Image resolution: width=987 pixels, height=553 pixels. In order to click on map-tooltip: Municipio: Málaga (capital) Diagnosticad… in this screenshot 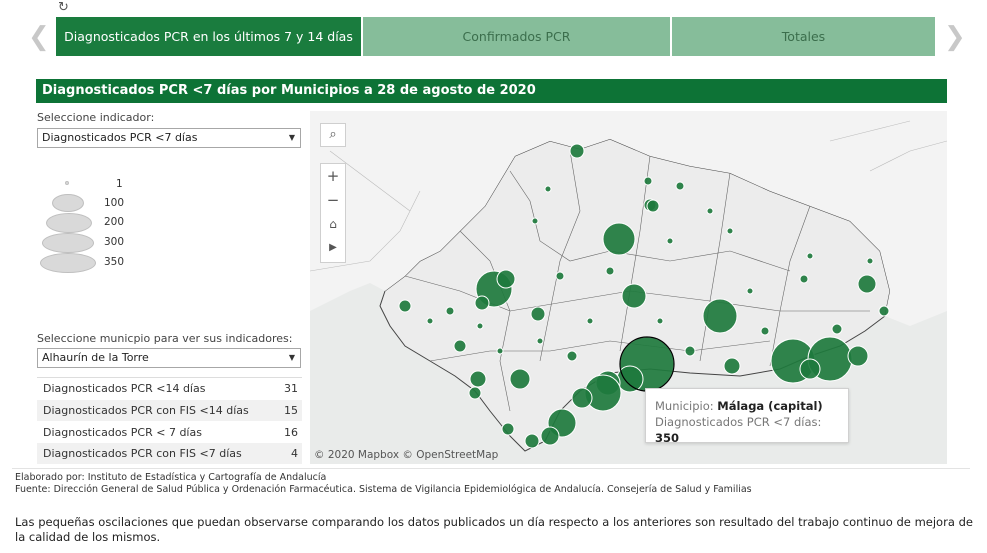, I will do `click(747, 417)`.